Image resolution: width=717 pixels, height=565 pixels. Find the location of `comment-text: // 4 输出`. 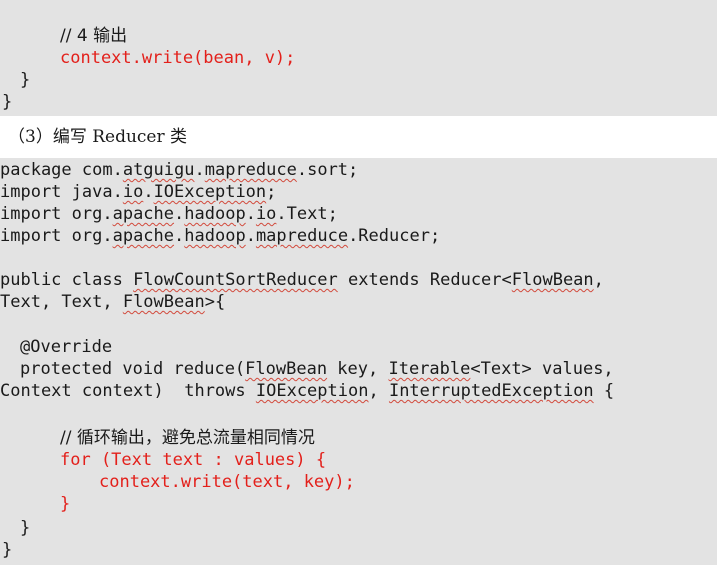

comment-text: // 4 输出 is located at coordinates (94, 36).